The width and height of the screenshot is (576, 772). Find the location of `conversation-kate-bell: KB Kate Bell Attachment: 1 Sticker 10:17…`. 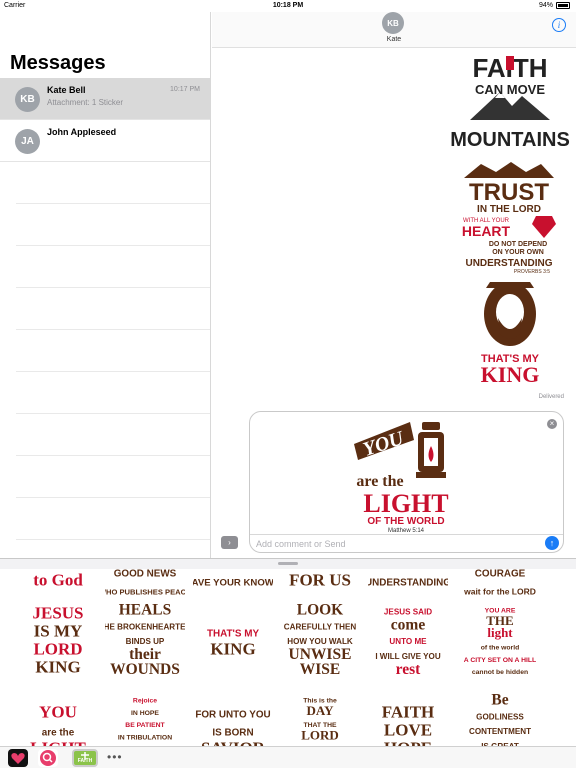

conversation-kate-bell: KB Kate Bell Attachment: 1 Sticker 10:17… is located at coordinates (105, 99).